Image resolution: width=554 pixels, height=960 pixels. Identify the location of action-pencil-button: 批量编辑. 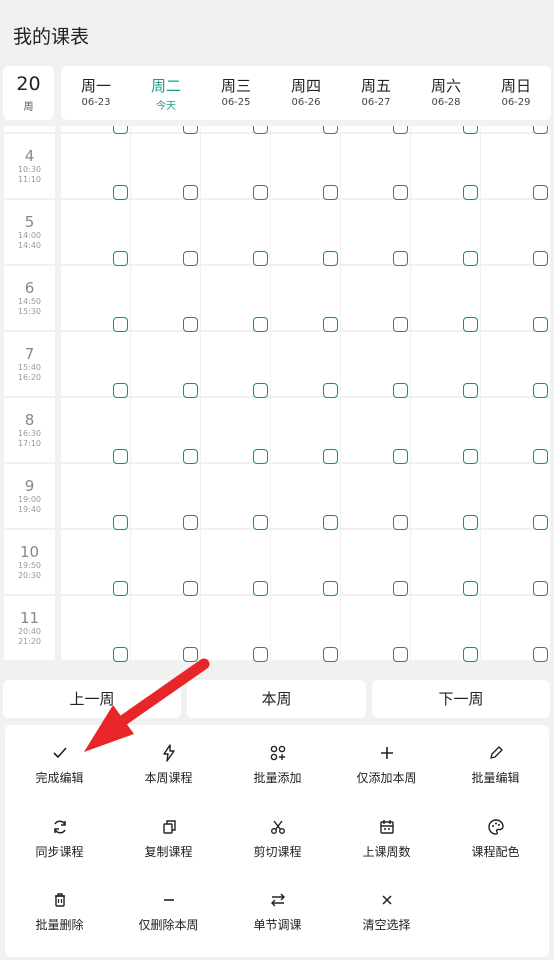
(495, 764).